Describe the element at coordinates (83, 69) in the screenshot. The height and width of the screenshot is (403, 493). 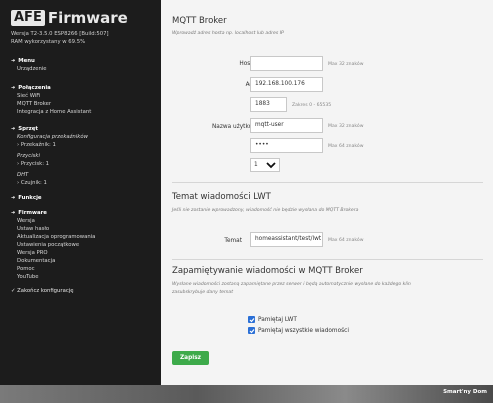
I see `sidebar-item-device: Urządzenie` at that location.